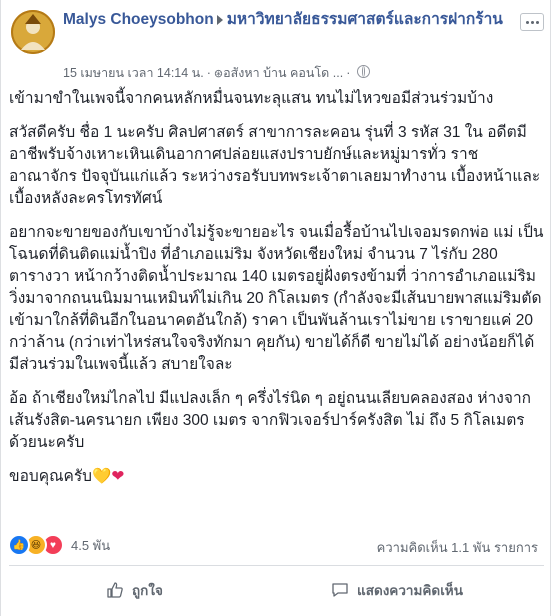 The width and height of the screenshot is (551, 616). What do you see at coordinates (138, 19) in the screenshot?
I see `author-name: Malys Choeysobhon` at bounding box center [138, 19].